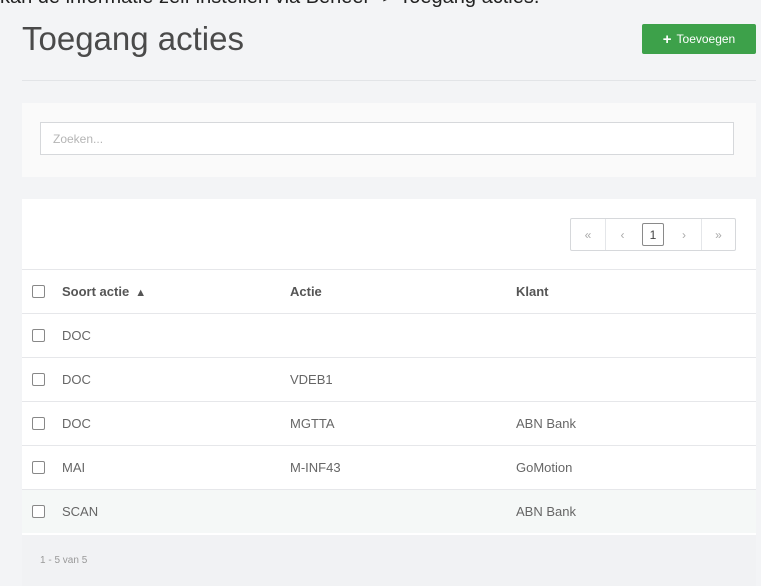 The width and height of the screenshot is (761, 586). I want to click on pagination: « ‹ 1 › », so click(653, 234).